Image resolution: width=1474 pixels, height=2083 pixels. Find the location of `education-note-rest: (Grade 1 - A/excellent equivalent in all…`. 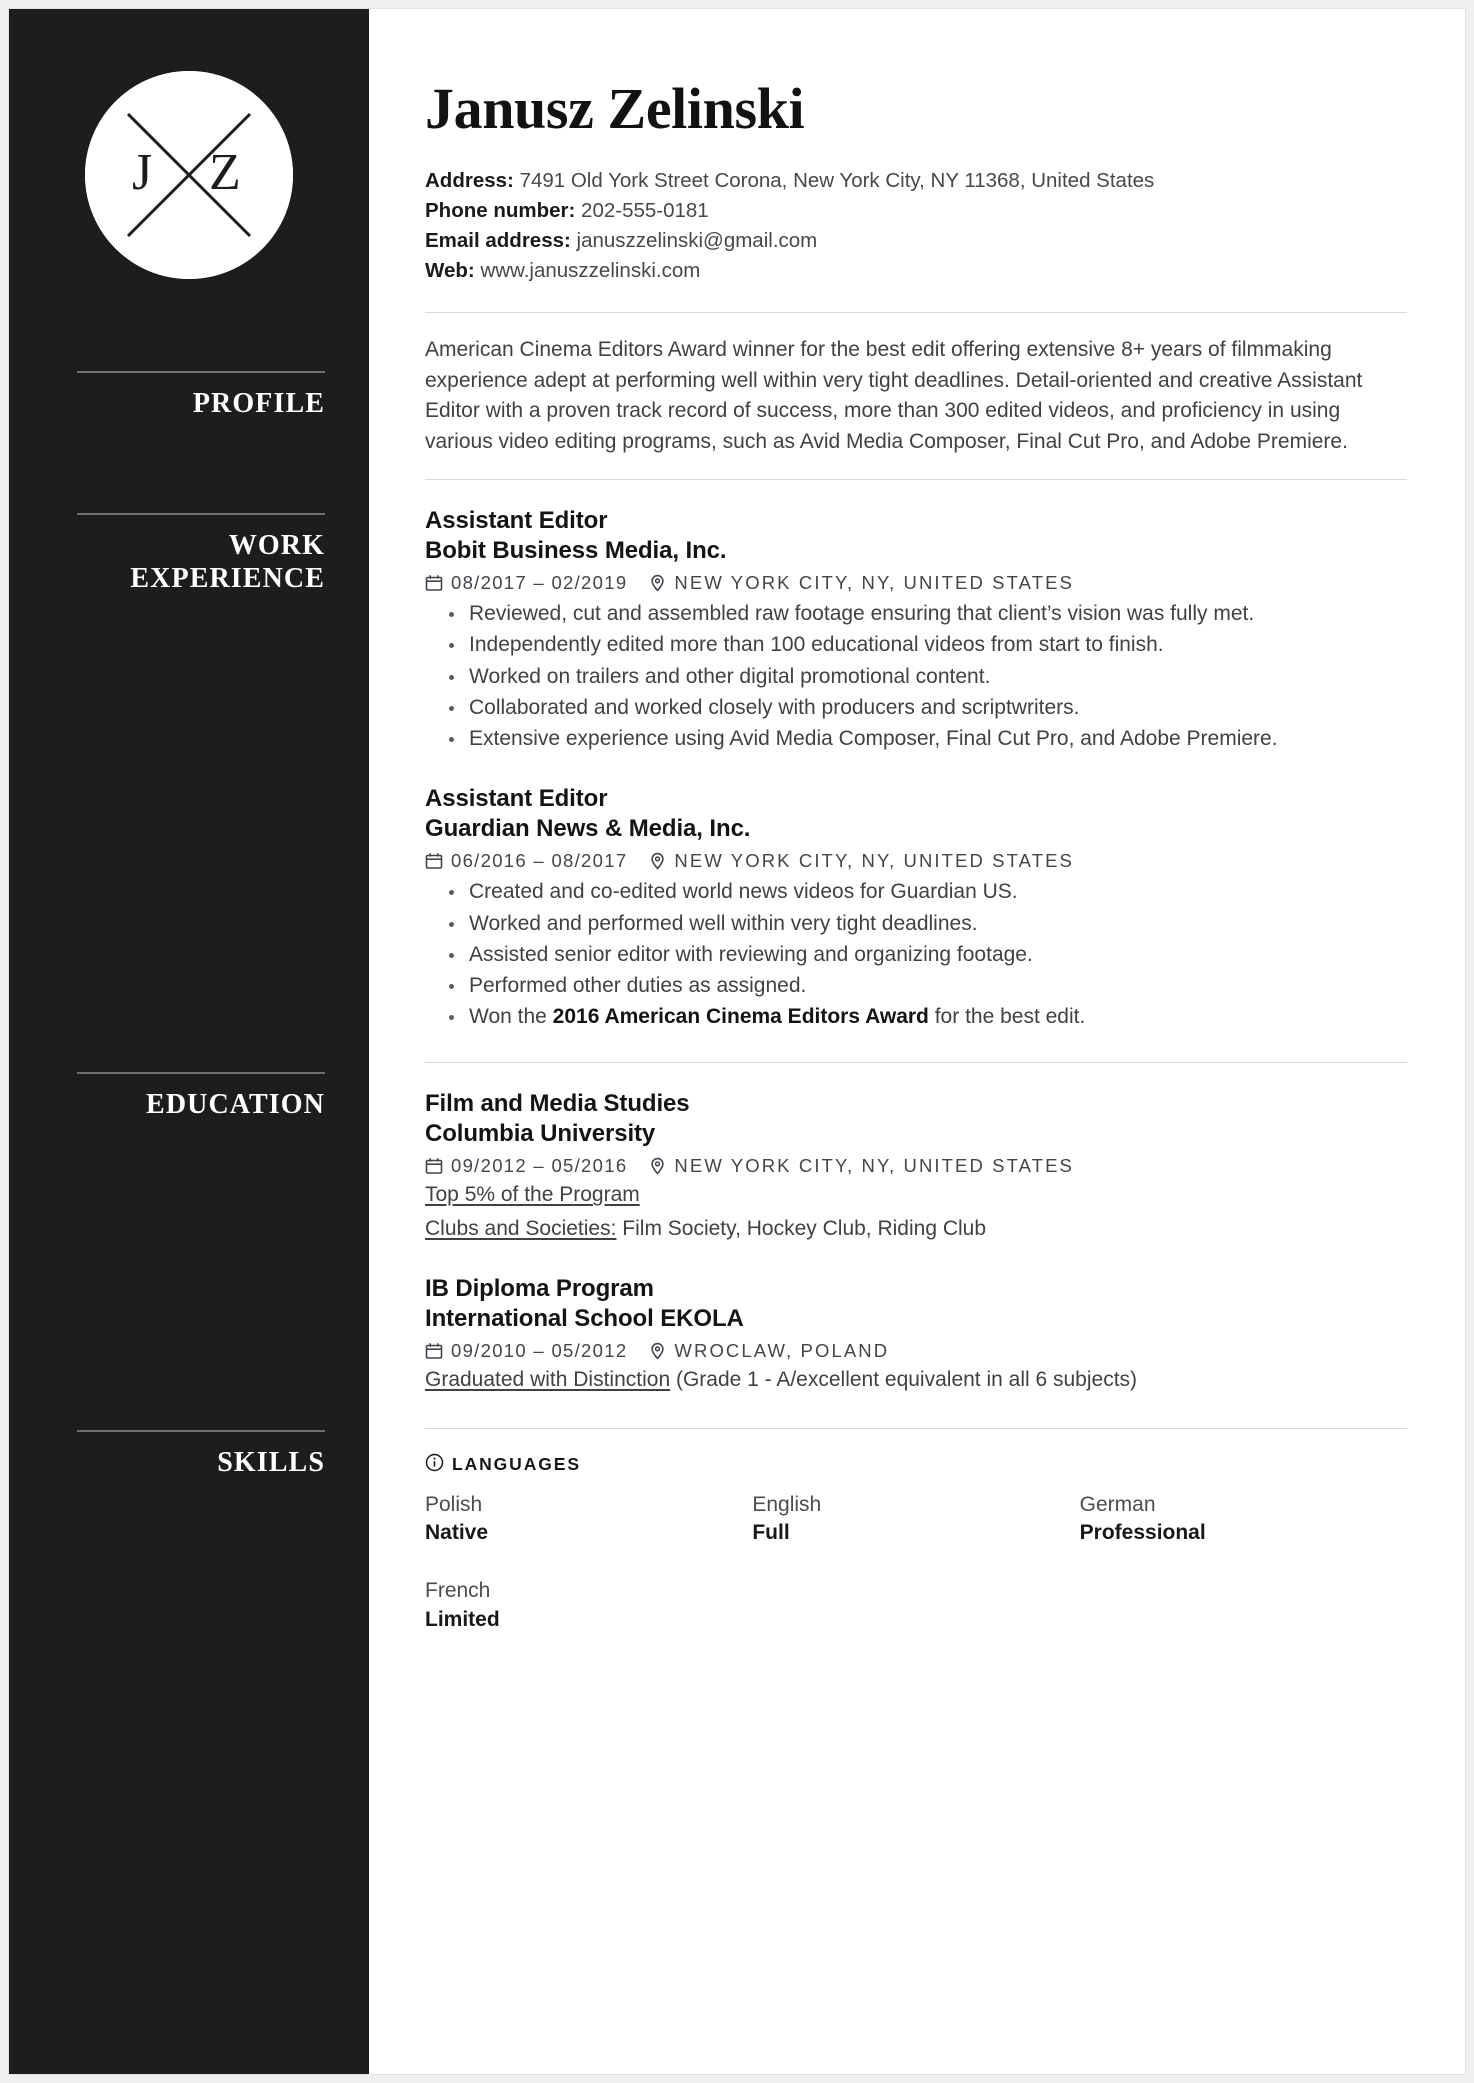

education-note-rest: (Grade 1 - A/excellent equivalent in all… is located at coordinates (904, 1380).